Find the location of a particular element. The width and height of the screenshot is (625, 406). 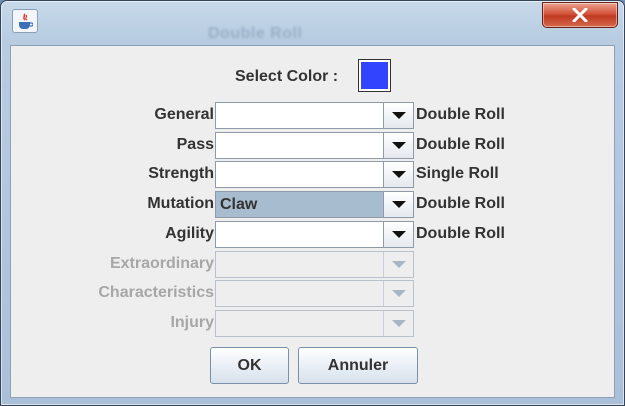

close-x-icon is located at coordinates (580, 15).